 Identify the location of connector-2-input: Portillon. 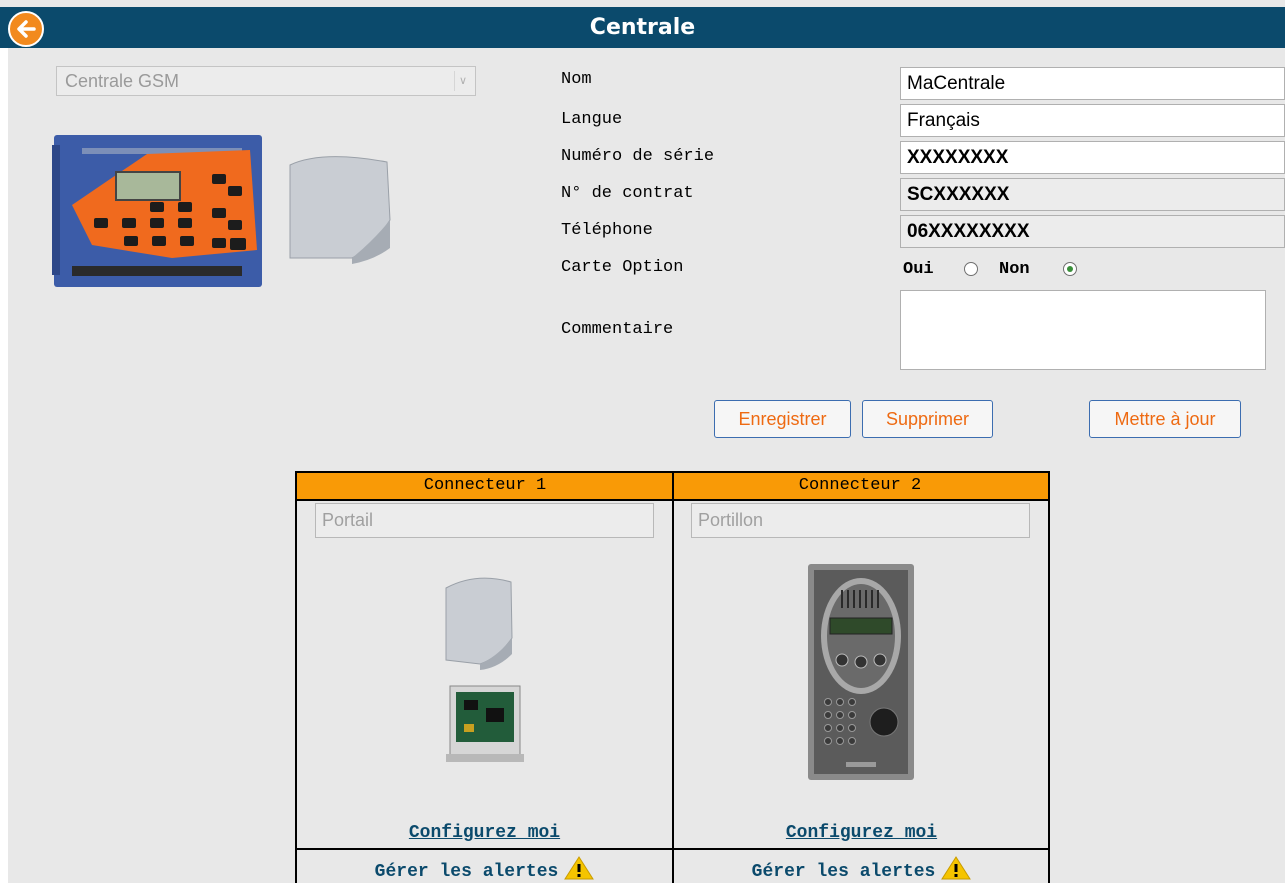
(860, 520).